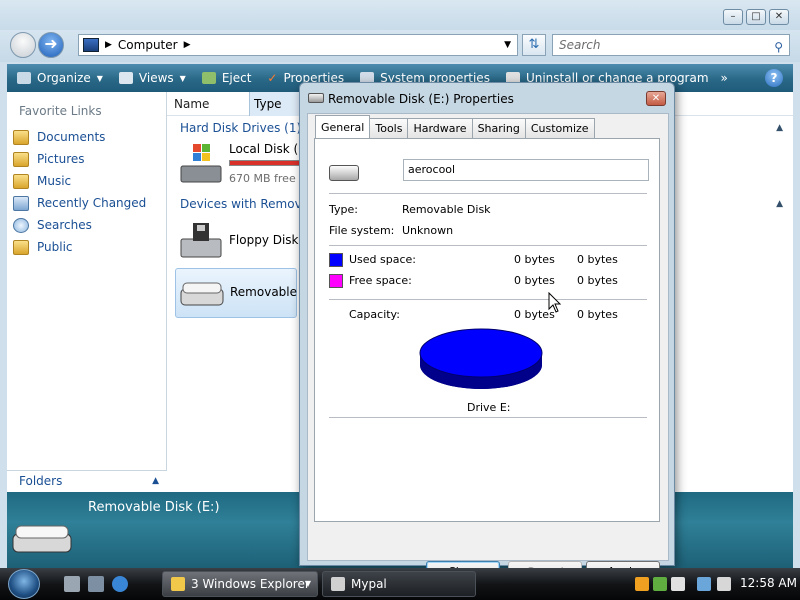 The width and height of the screenshot is (800, 600). What do you see at coordinates (534, 45) in the screenshot?
I see `refresh-button: ⇅` at bounding box center [534, 45].